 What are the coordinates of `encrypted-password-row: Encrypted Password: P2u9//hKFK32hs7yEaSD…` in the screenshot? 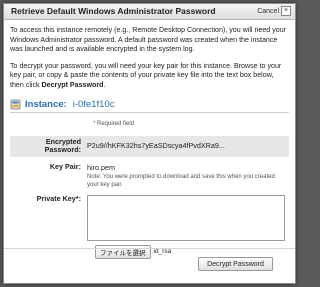 It's located at (149, 146).